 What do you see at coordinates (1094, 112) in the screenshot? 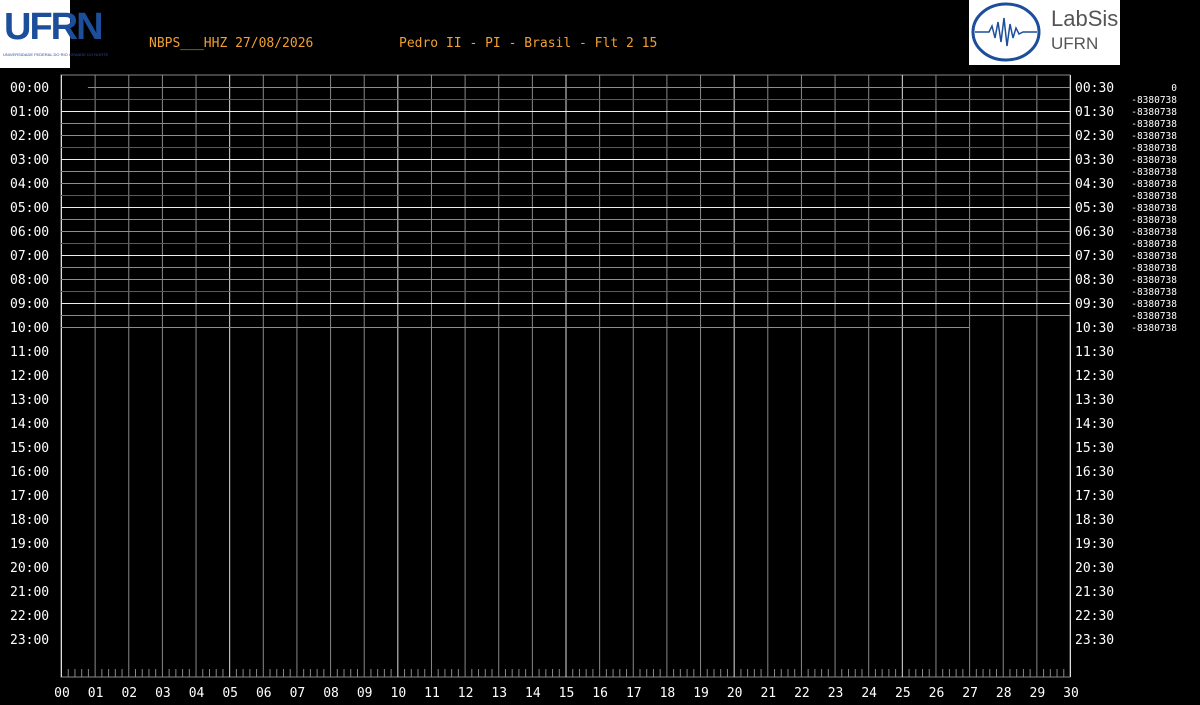
I see `right-time-label: 01:30` at bounding box center [1094, 112].